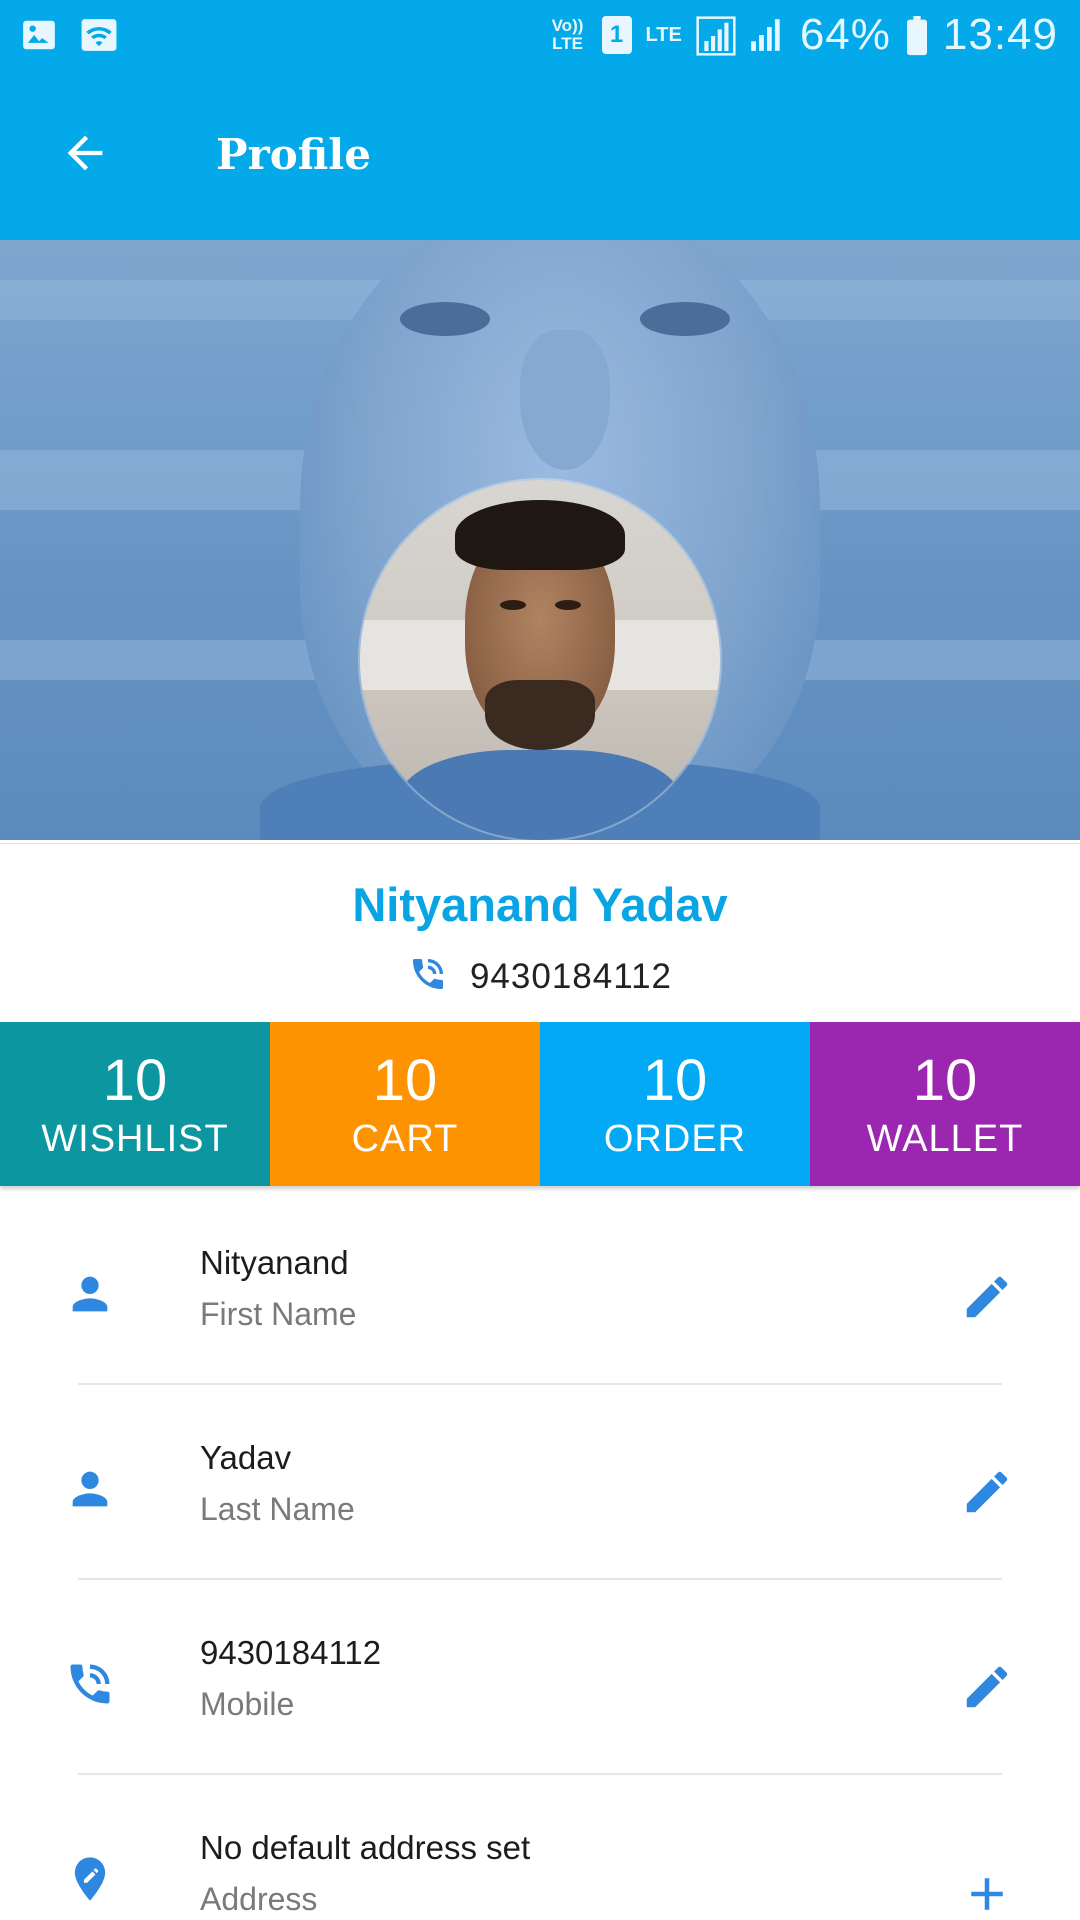 The width and height of the screenshot is (1080, 1920). I want to click on phone-line: 9430184112, so click(540, 976).